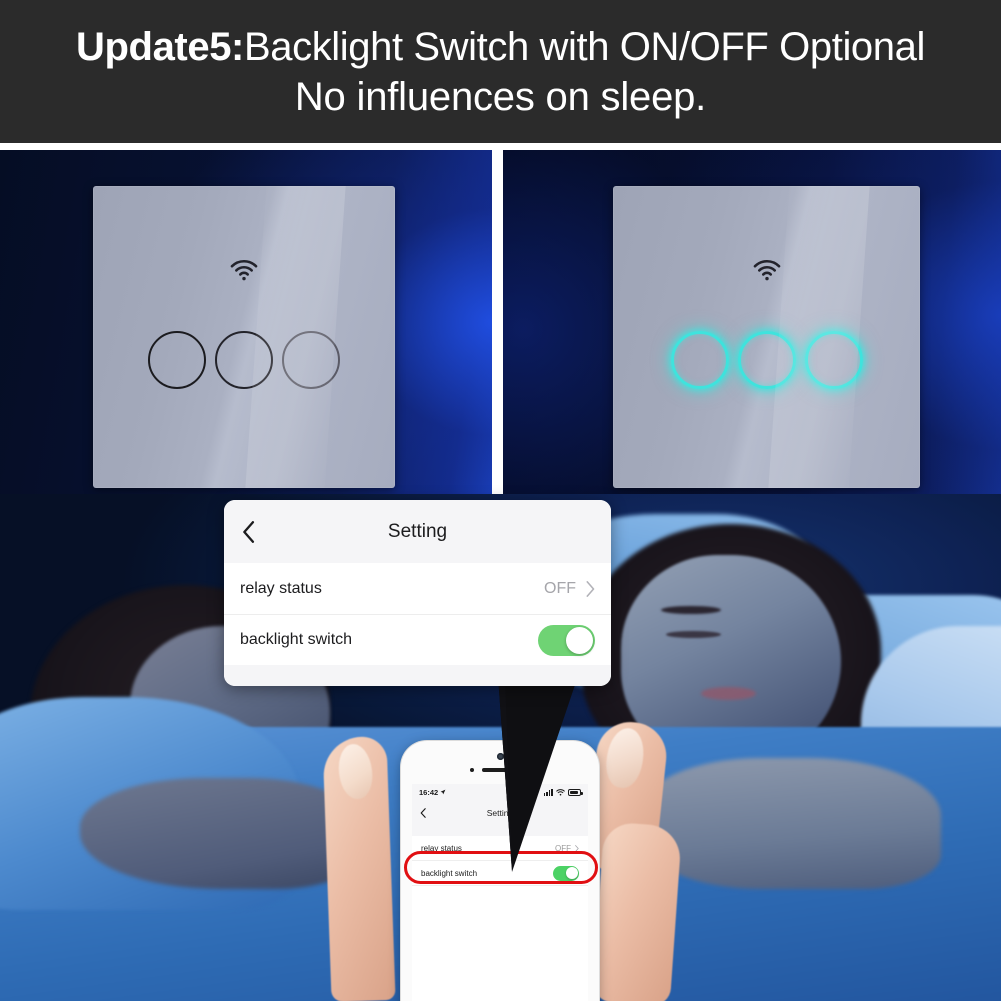 The height and width of the screenshot is (1001, 1001). I want to click on touch-button-3-on, so click(833, 359).